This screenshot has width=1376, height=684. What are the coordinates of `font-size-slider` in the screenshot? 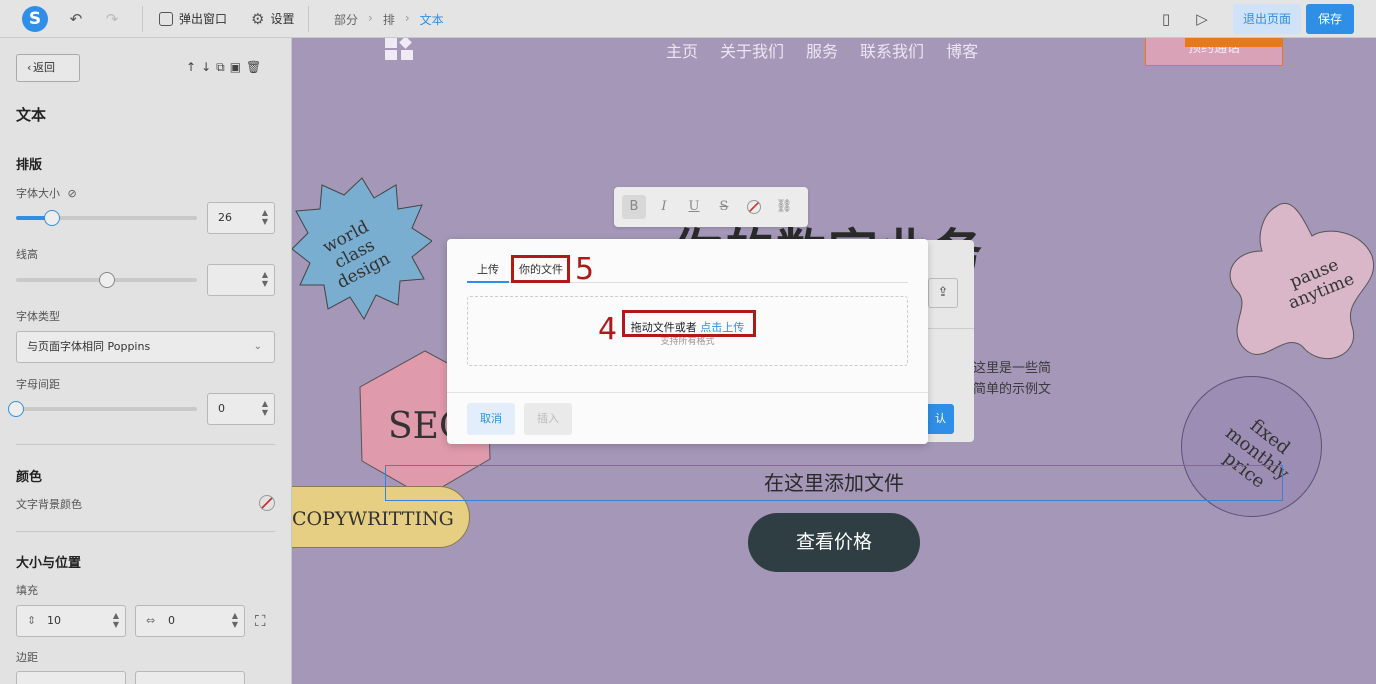 It's located at (106, 218).